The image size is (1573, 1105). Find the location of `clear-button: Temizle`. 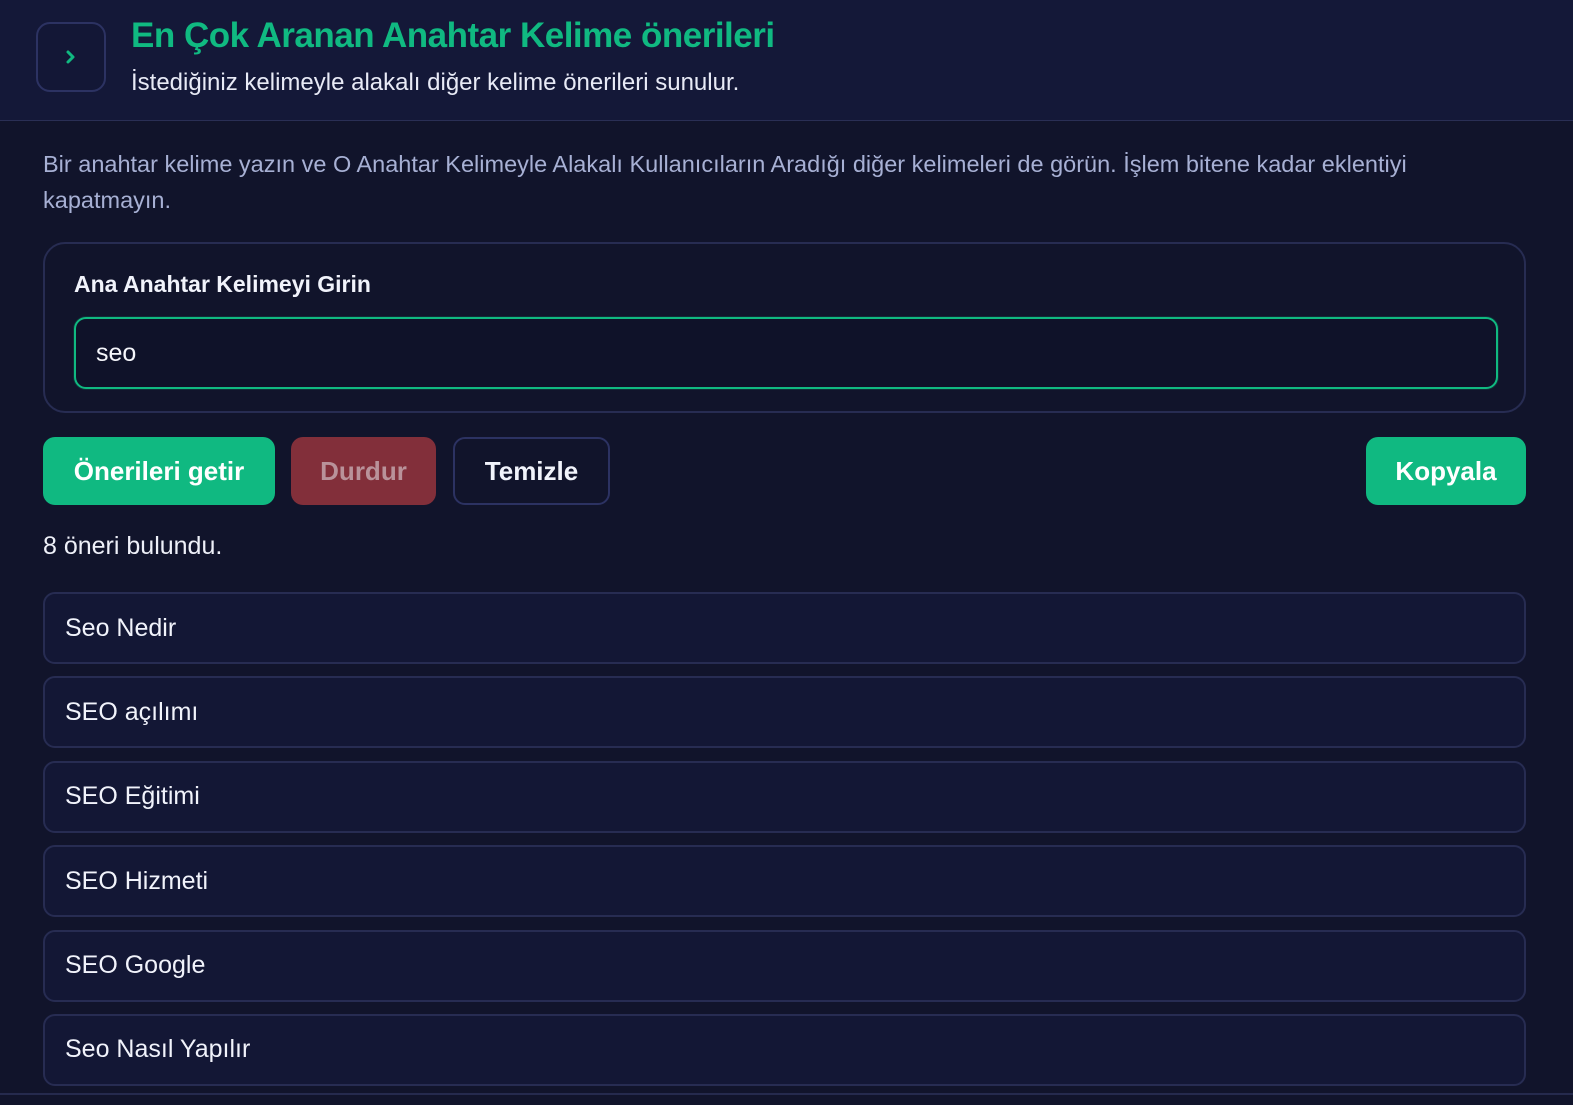

clear-button: Temizle is located at coordinates (531, 471).